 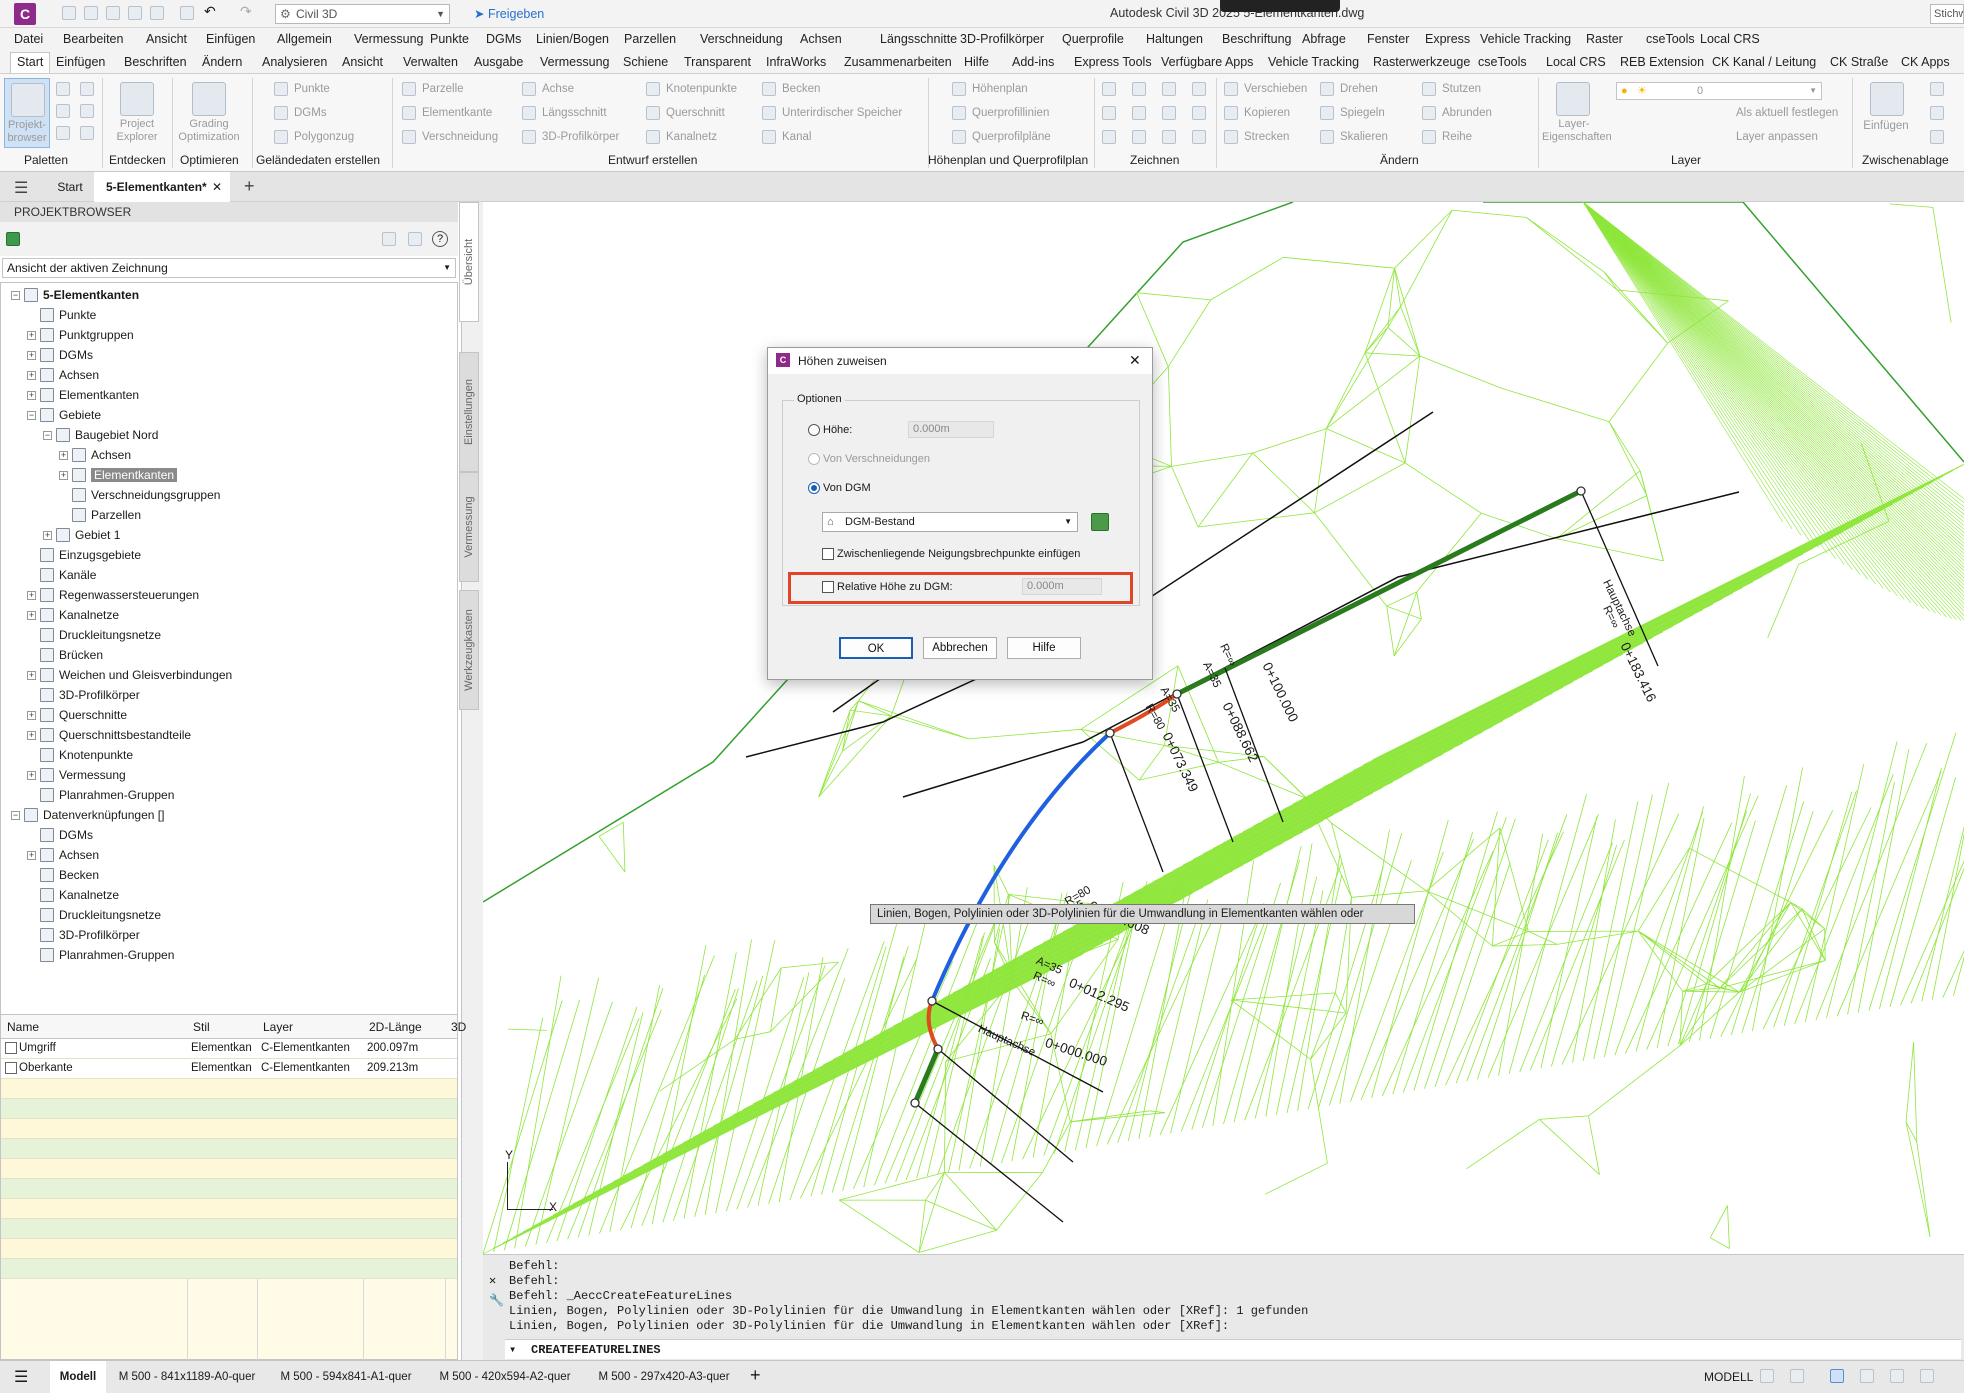 I want to click on move-icon, so click(x=1231, y=89).